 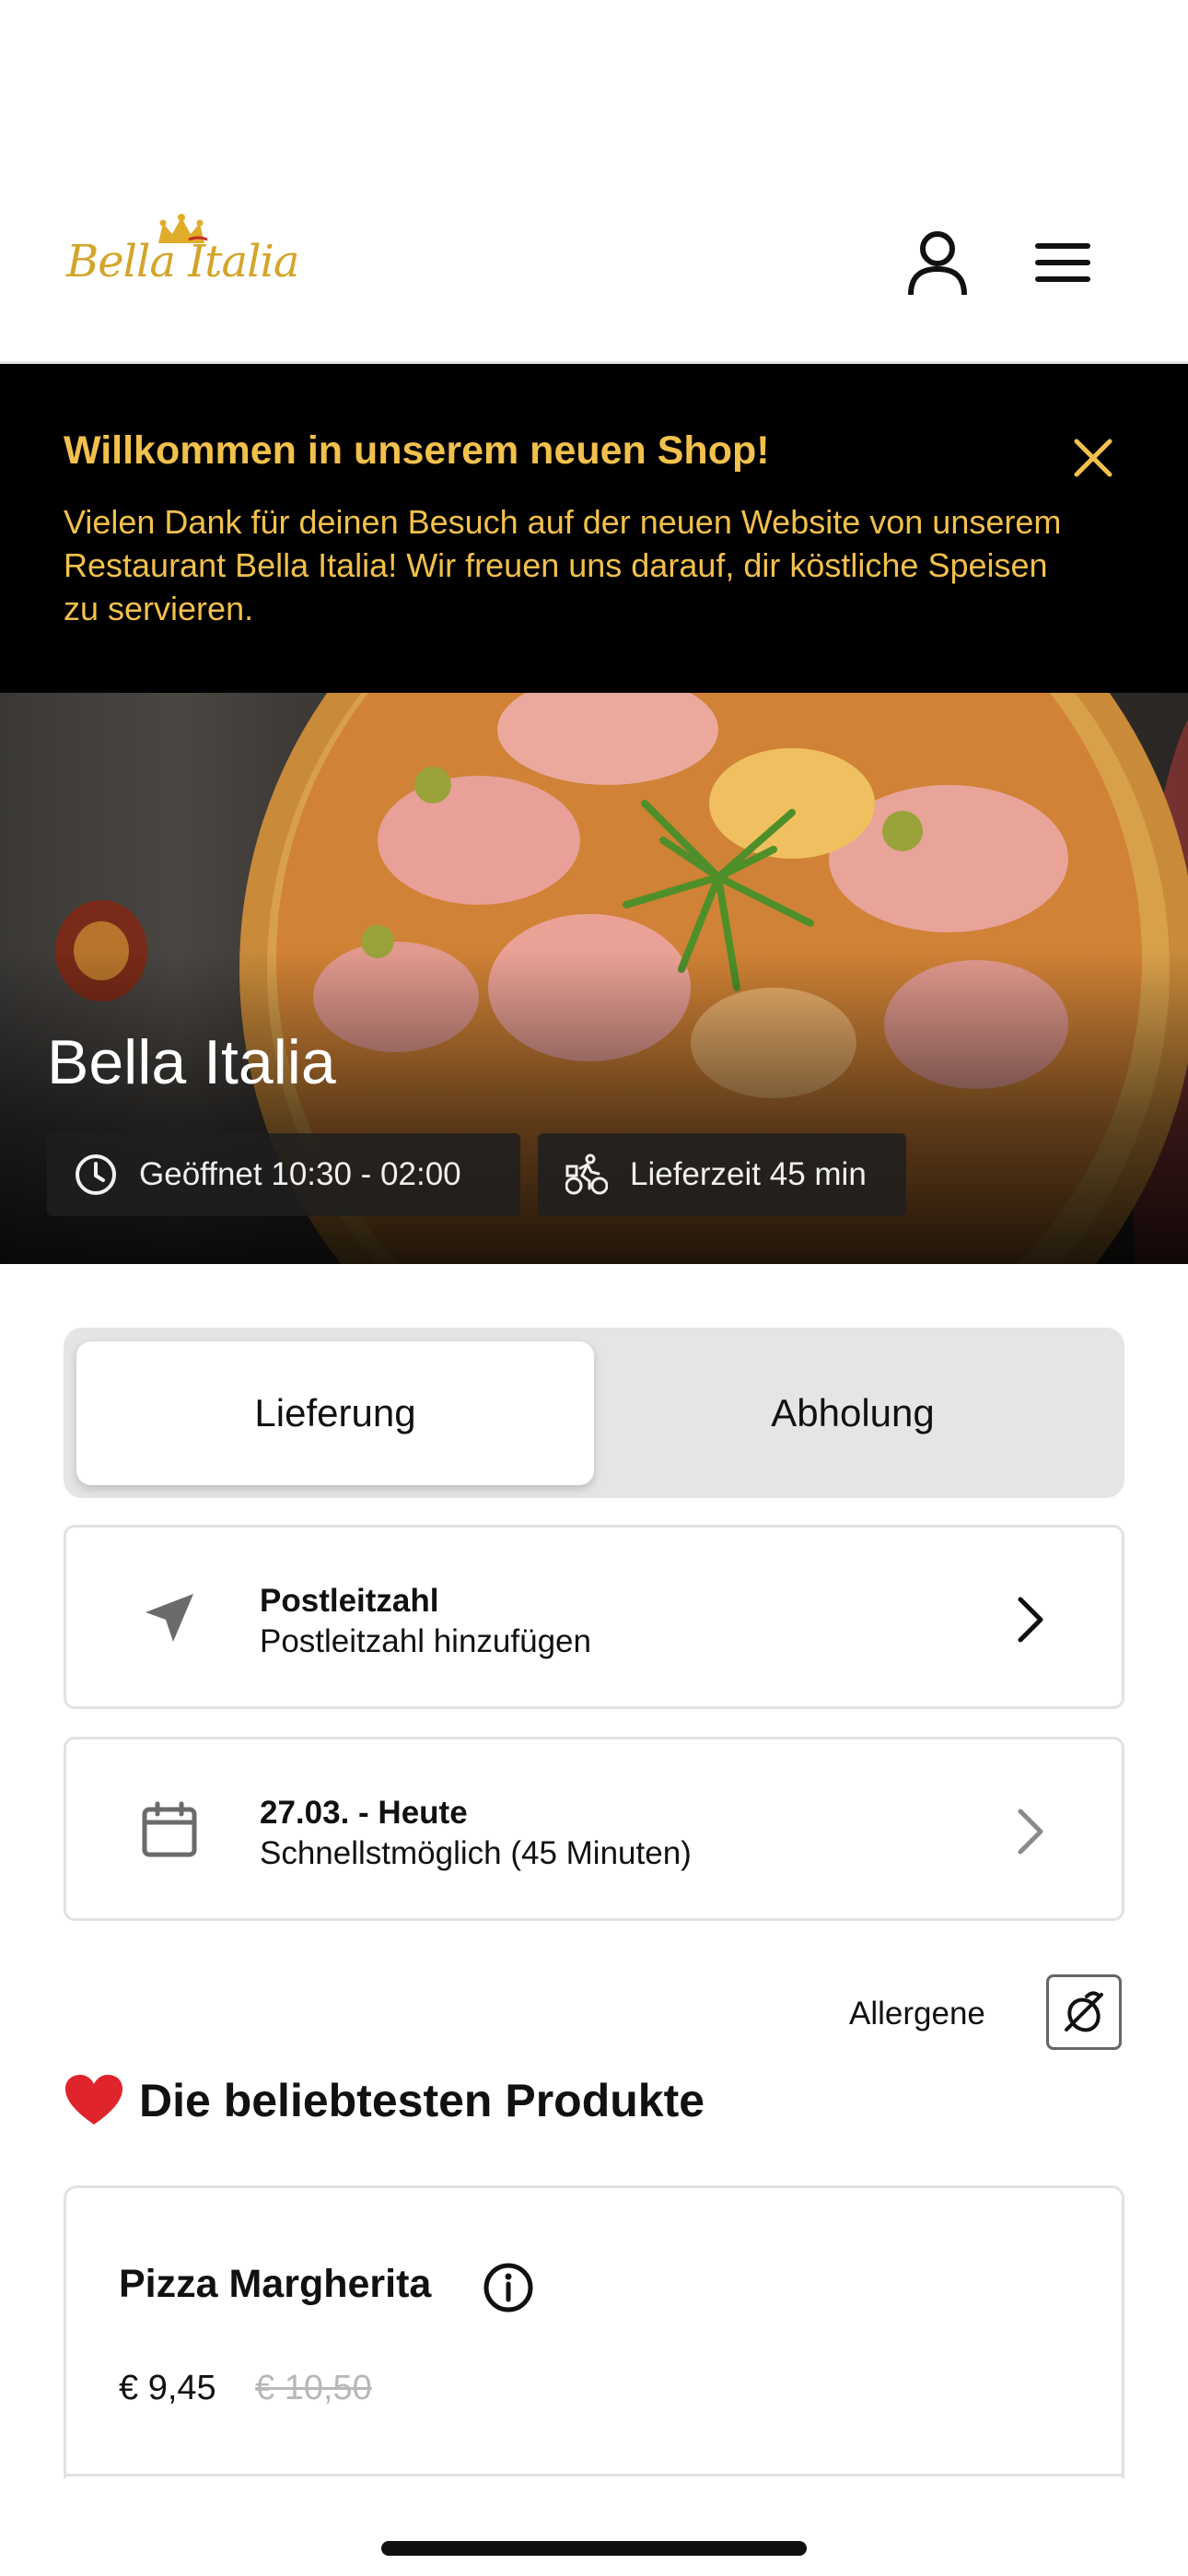 I want to click on heart-icon, so click(x=94, y=2100).